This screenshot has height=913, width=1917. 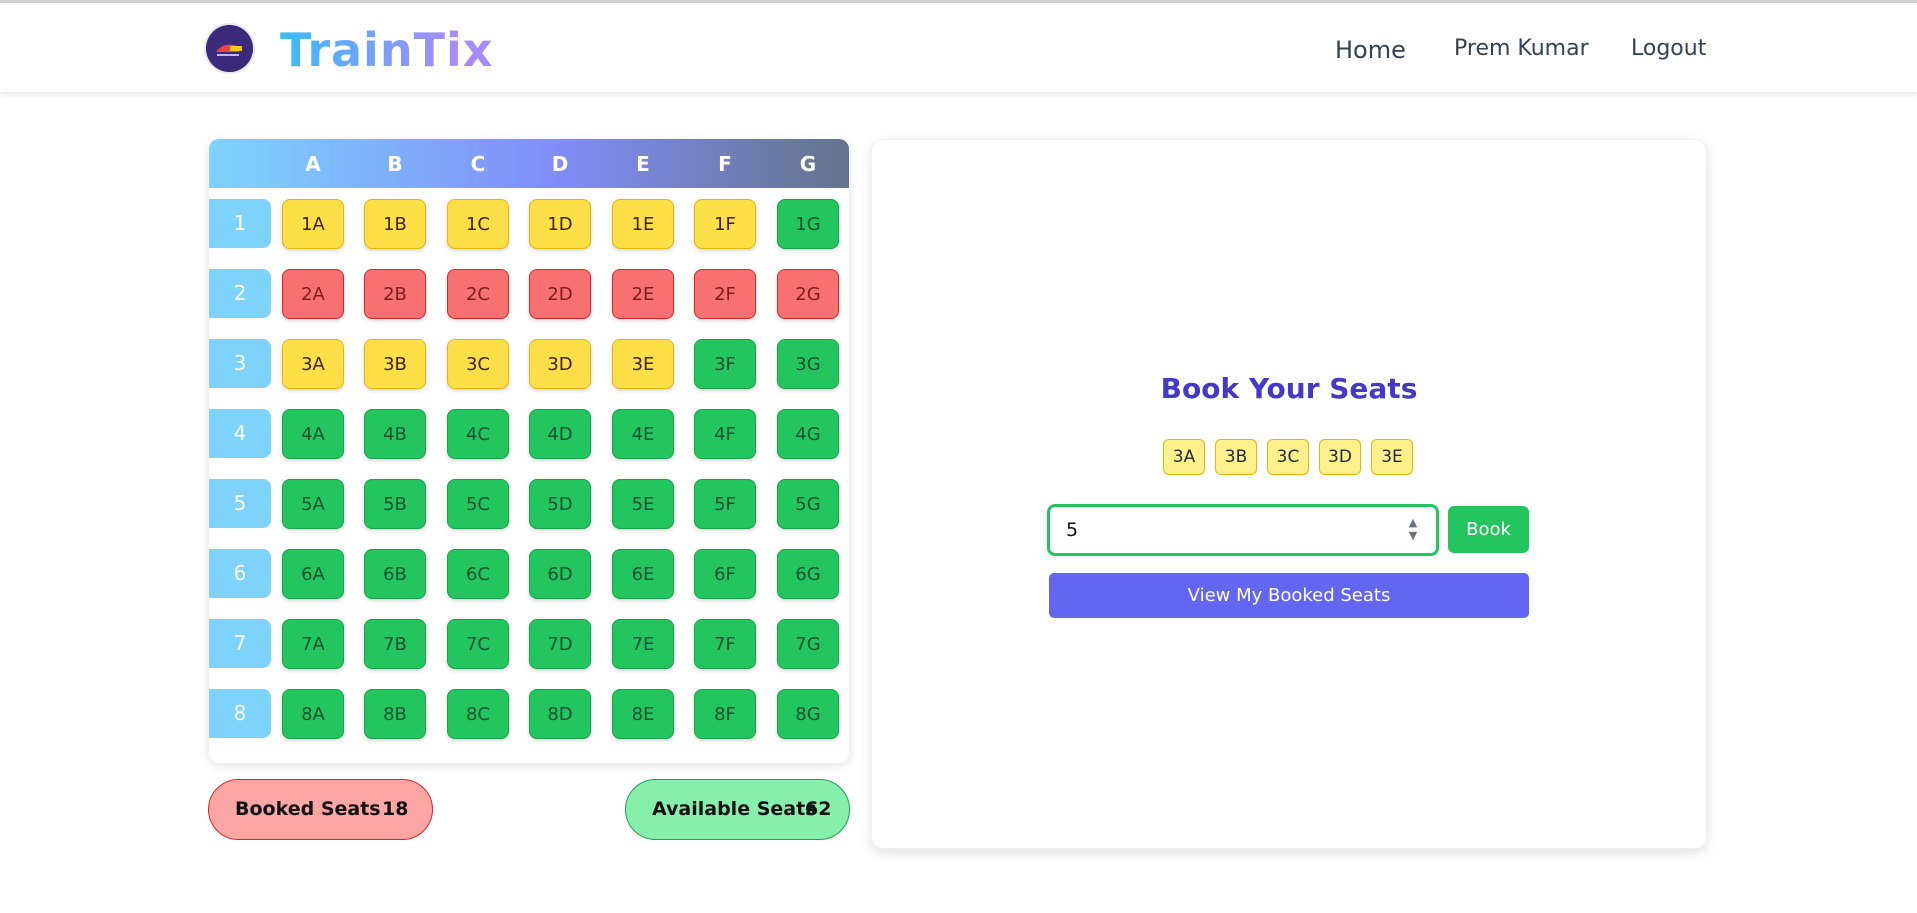 I want to click on seat-6g: 6G, so click(x=808, y=574).